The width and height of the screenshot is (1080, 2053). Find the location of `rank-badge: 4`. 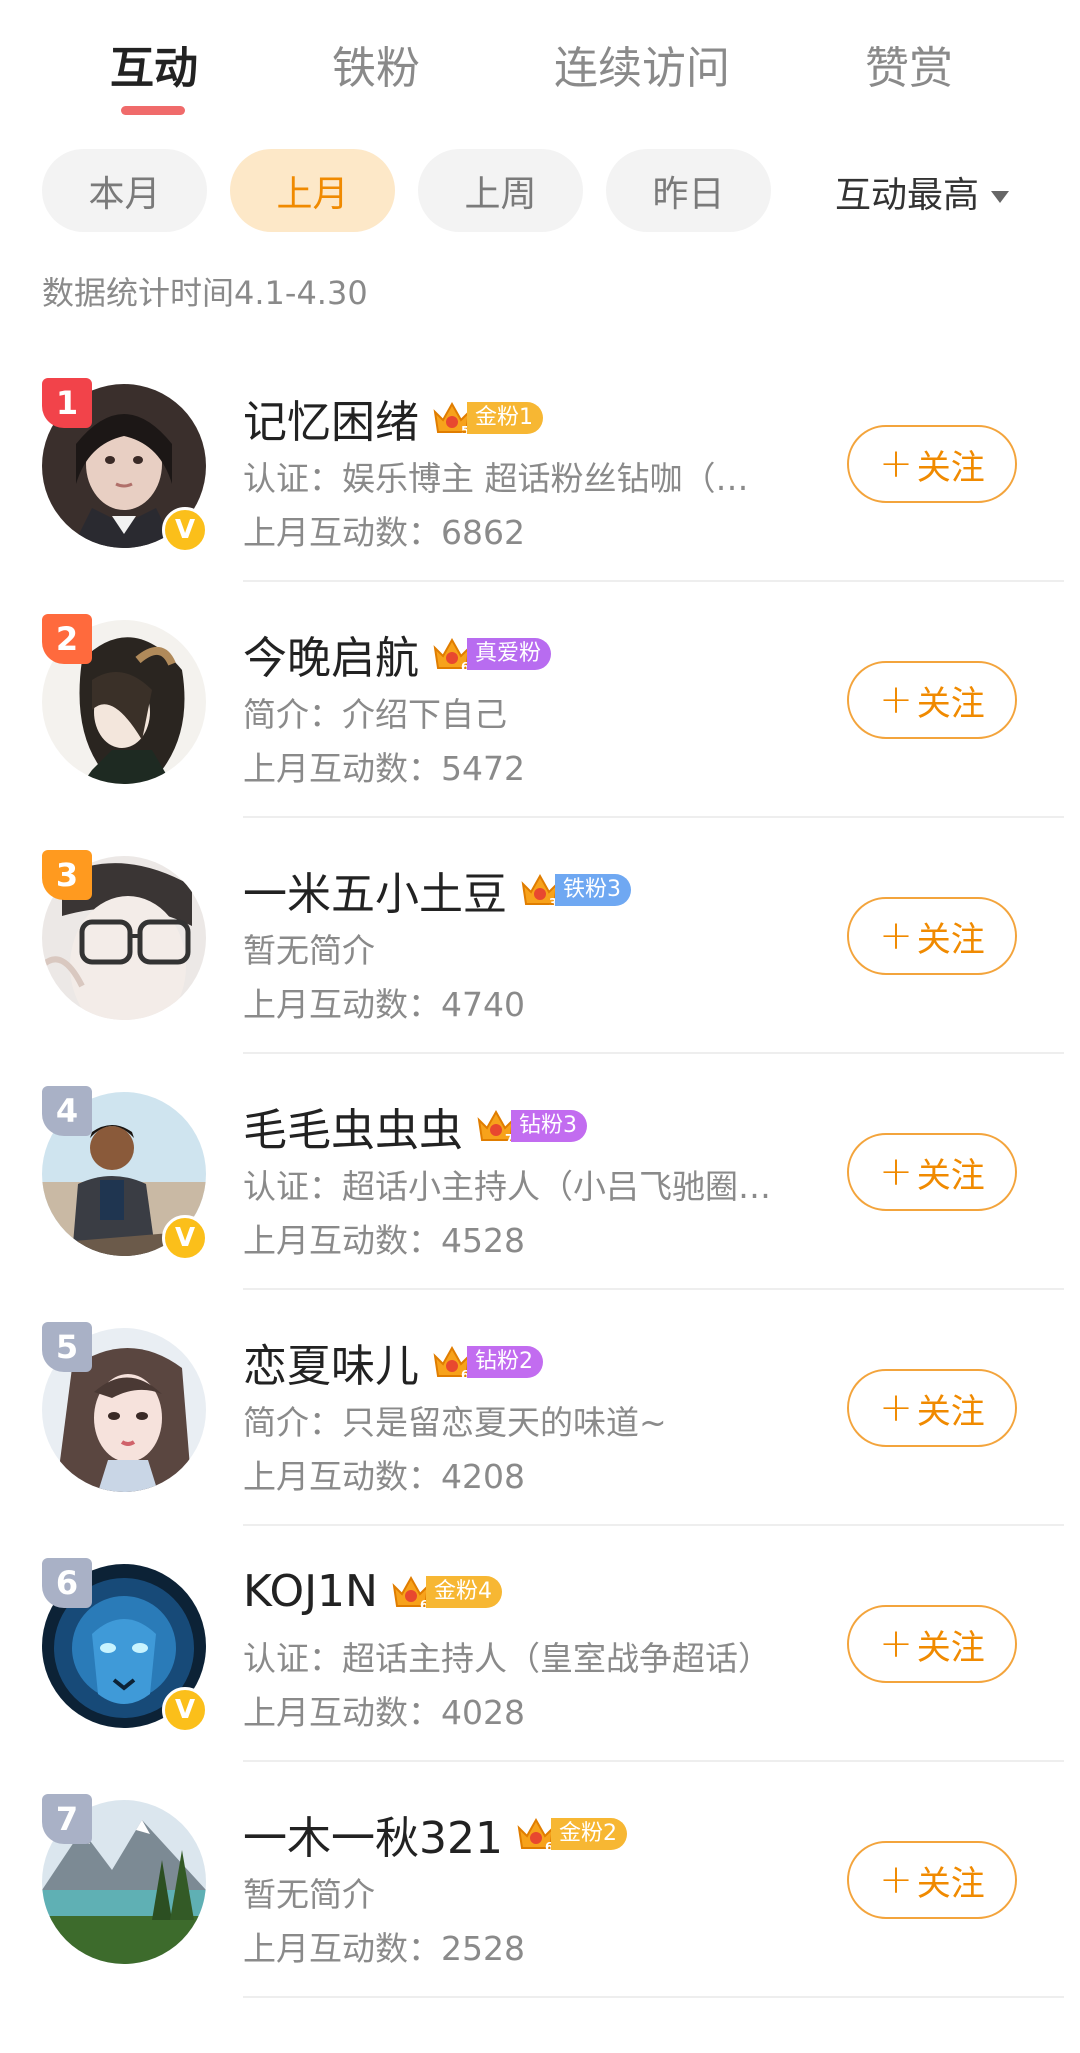

rank-badge: 4 is located at coordinates (67, 1111).